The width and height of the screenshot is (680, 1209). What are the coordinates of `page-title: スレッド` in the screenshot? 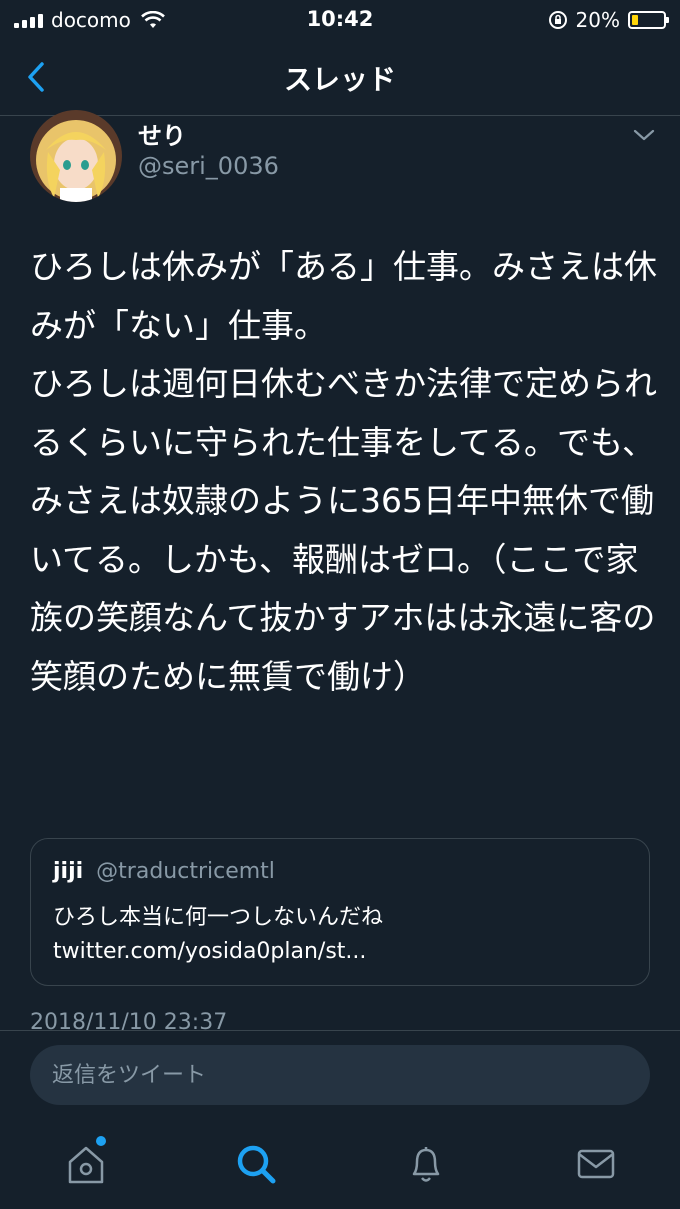 It's located at (339, 79).